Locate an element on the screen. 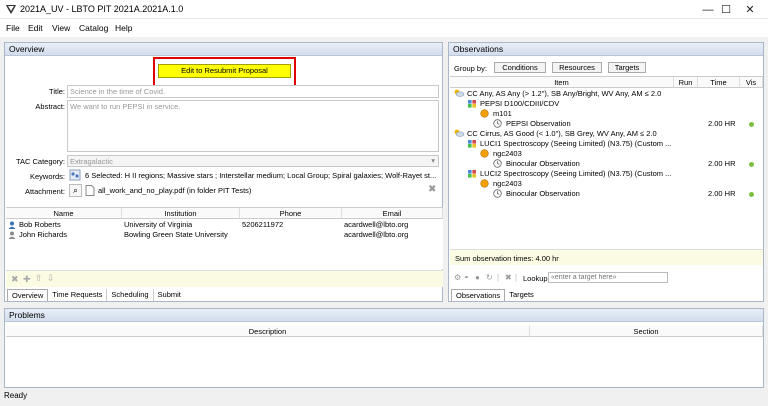 This screenshot has height=406, width=768. status-text: Ready is located at coordinates (16, 395).